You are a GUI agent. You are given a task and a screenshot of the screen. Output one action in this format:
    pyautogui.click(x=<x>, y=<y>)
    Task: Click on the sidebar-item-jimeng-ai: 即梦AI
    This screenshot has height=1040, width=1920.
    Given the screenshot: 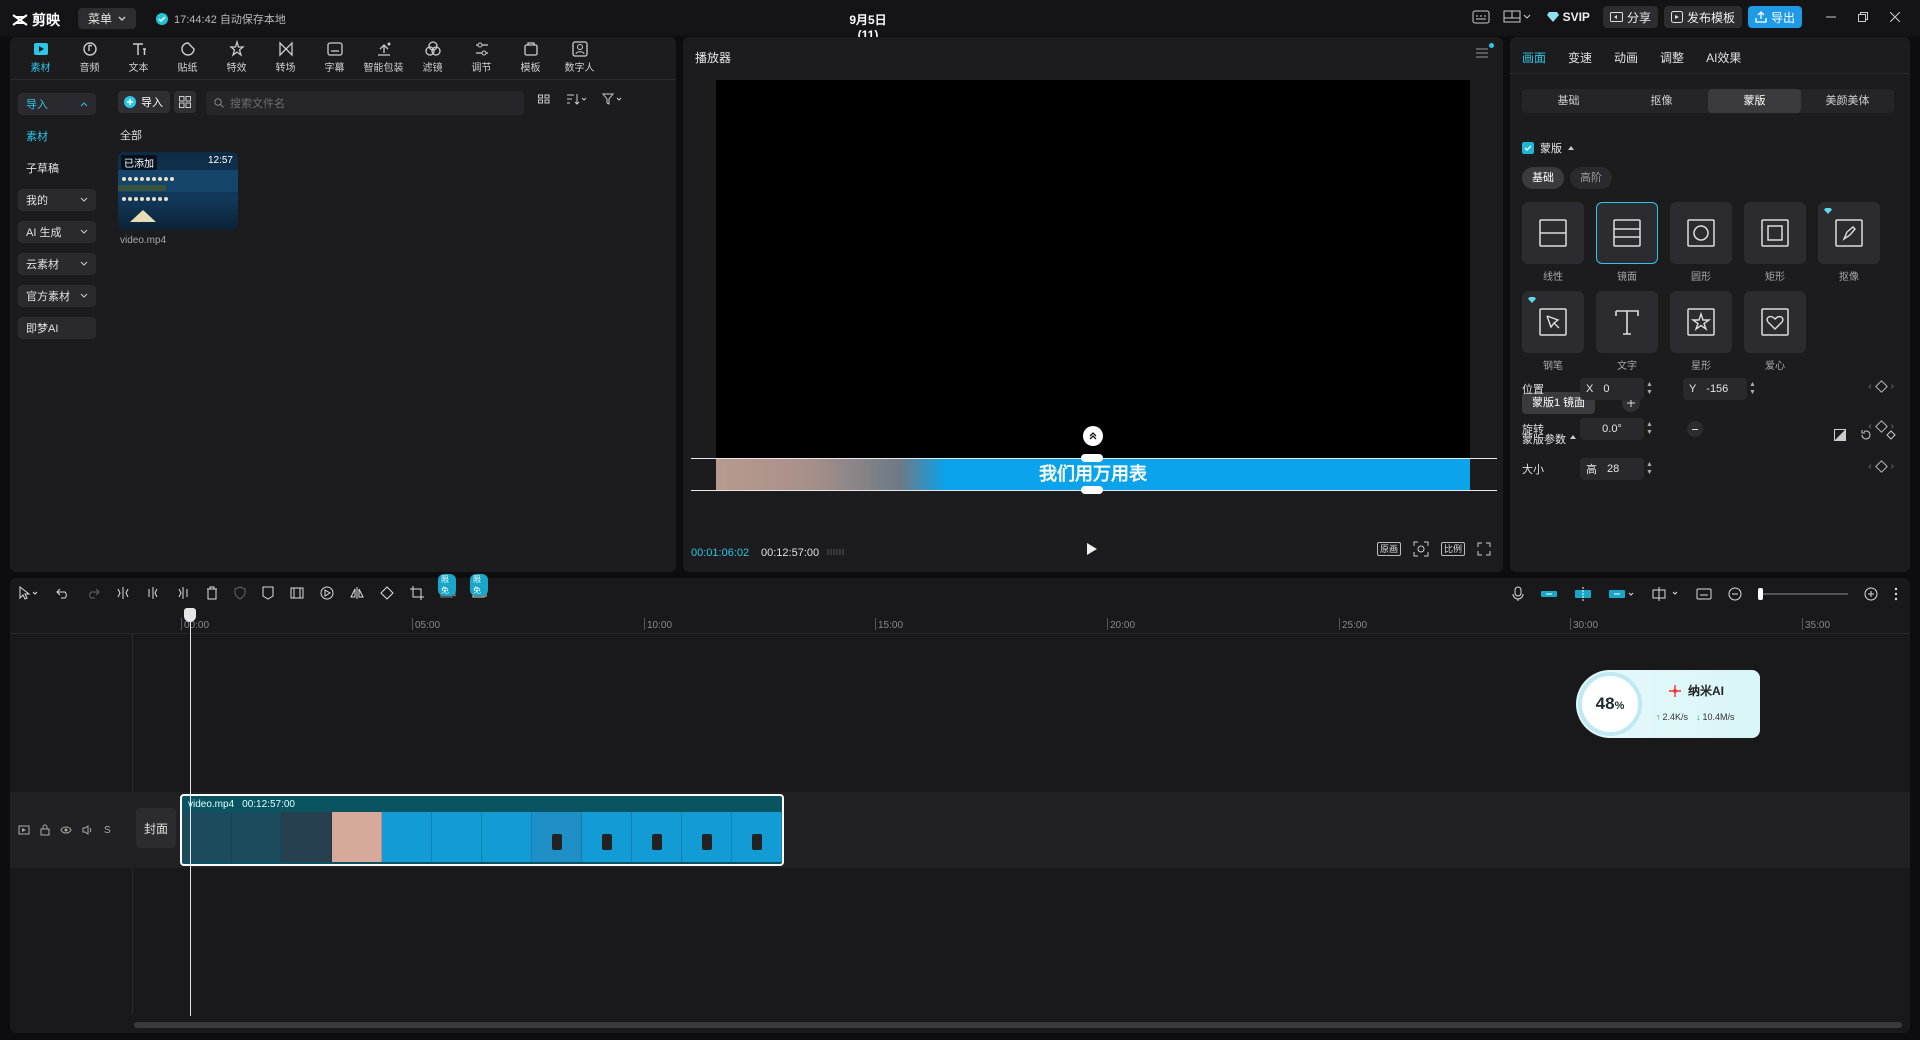 What is the action you would take?
    pyautogui.click(x=57, y=328)
    